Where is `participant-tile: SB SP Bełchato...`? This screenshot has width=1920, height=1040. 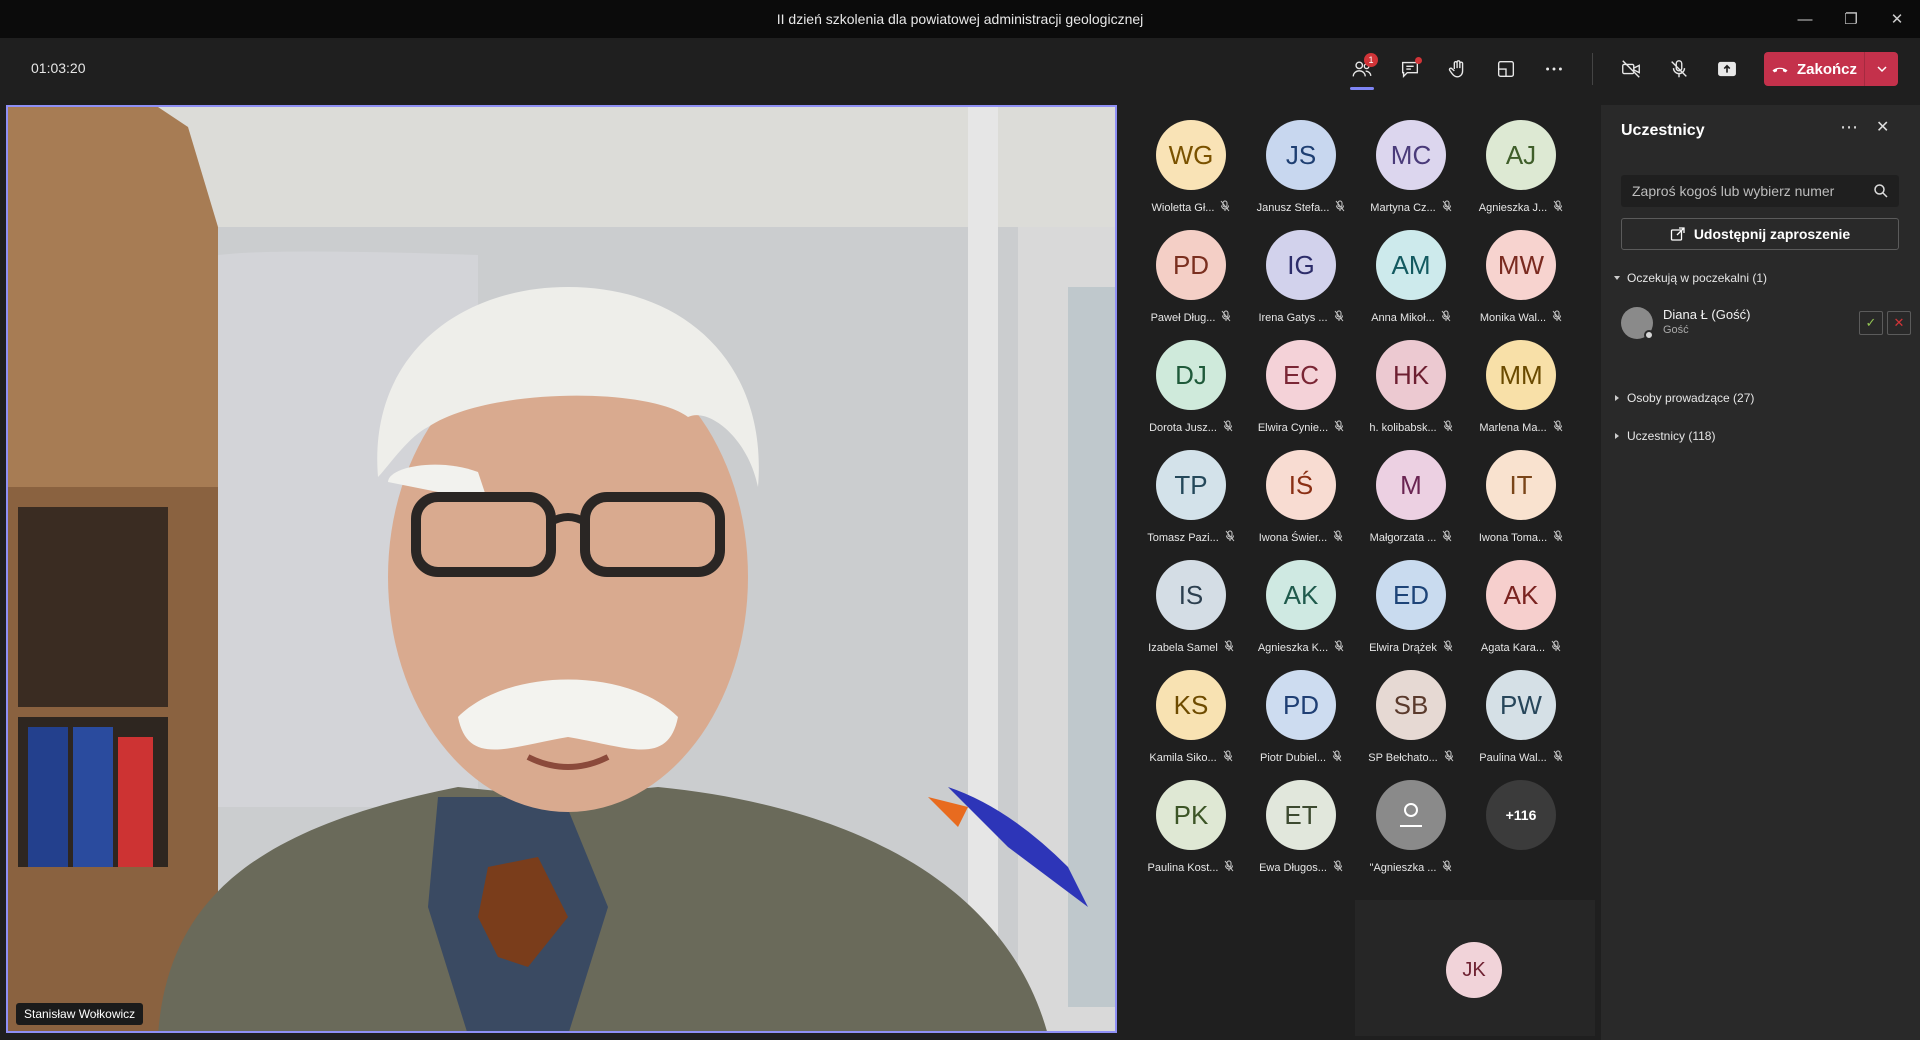 participant-tile: SB SP Bełchato... is located at coordinates (1411, 715).